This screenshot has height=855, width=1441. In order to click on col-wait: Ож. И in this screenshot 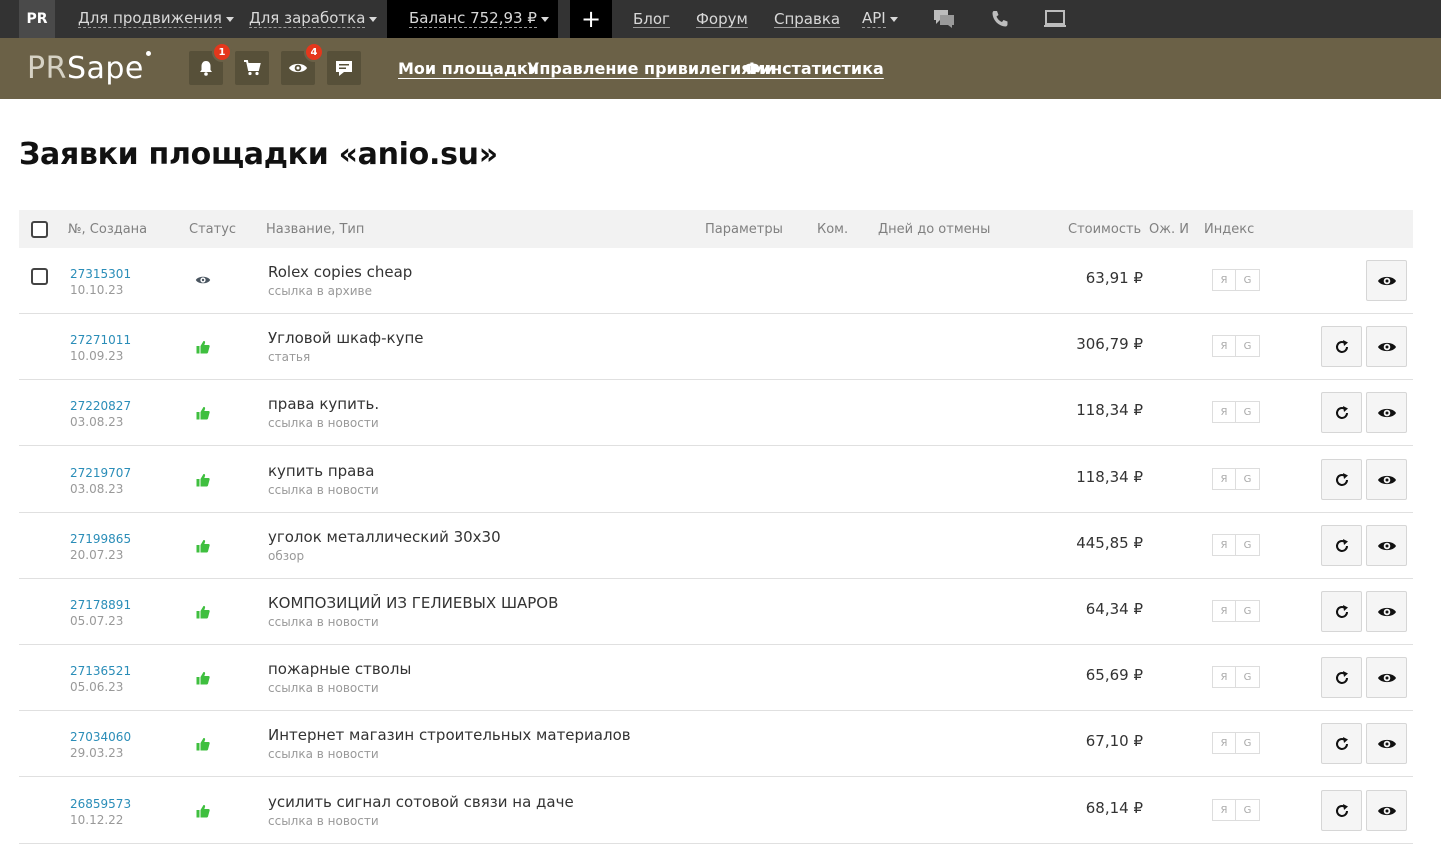, I will do `click(1169, 229)`.